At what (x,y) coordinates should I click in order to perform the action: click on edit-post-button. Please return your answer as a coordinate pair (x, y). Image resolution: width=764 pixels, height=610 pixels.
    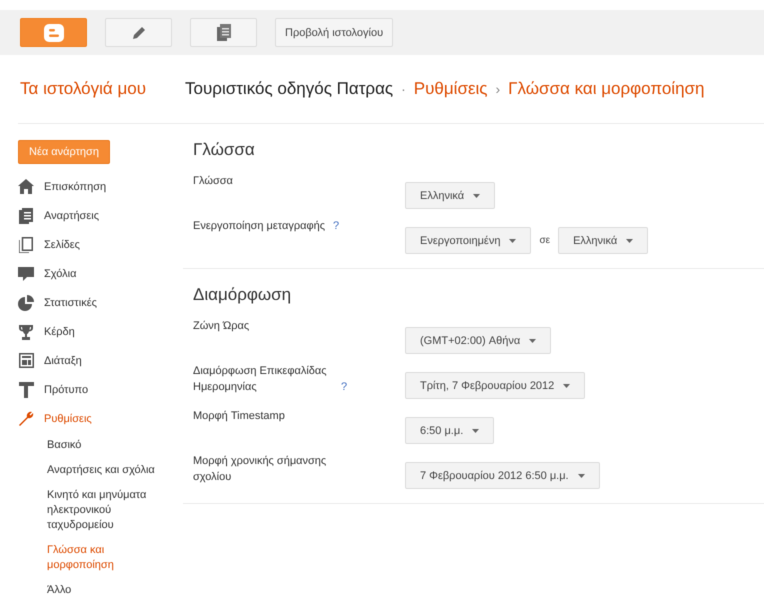
    Looking at the image, I should click on (138, 32).